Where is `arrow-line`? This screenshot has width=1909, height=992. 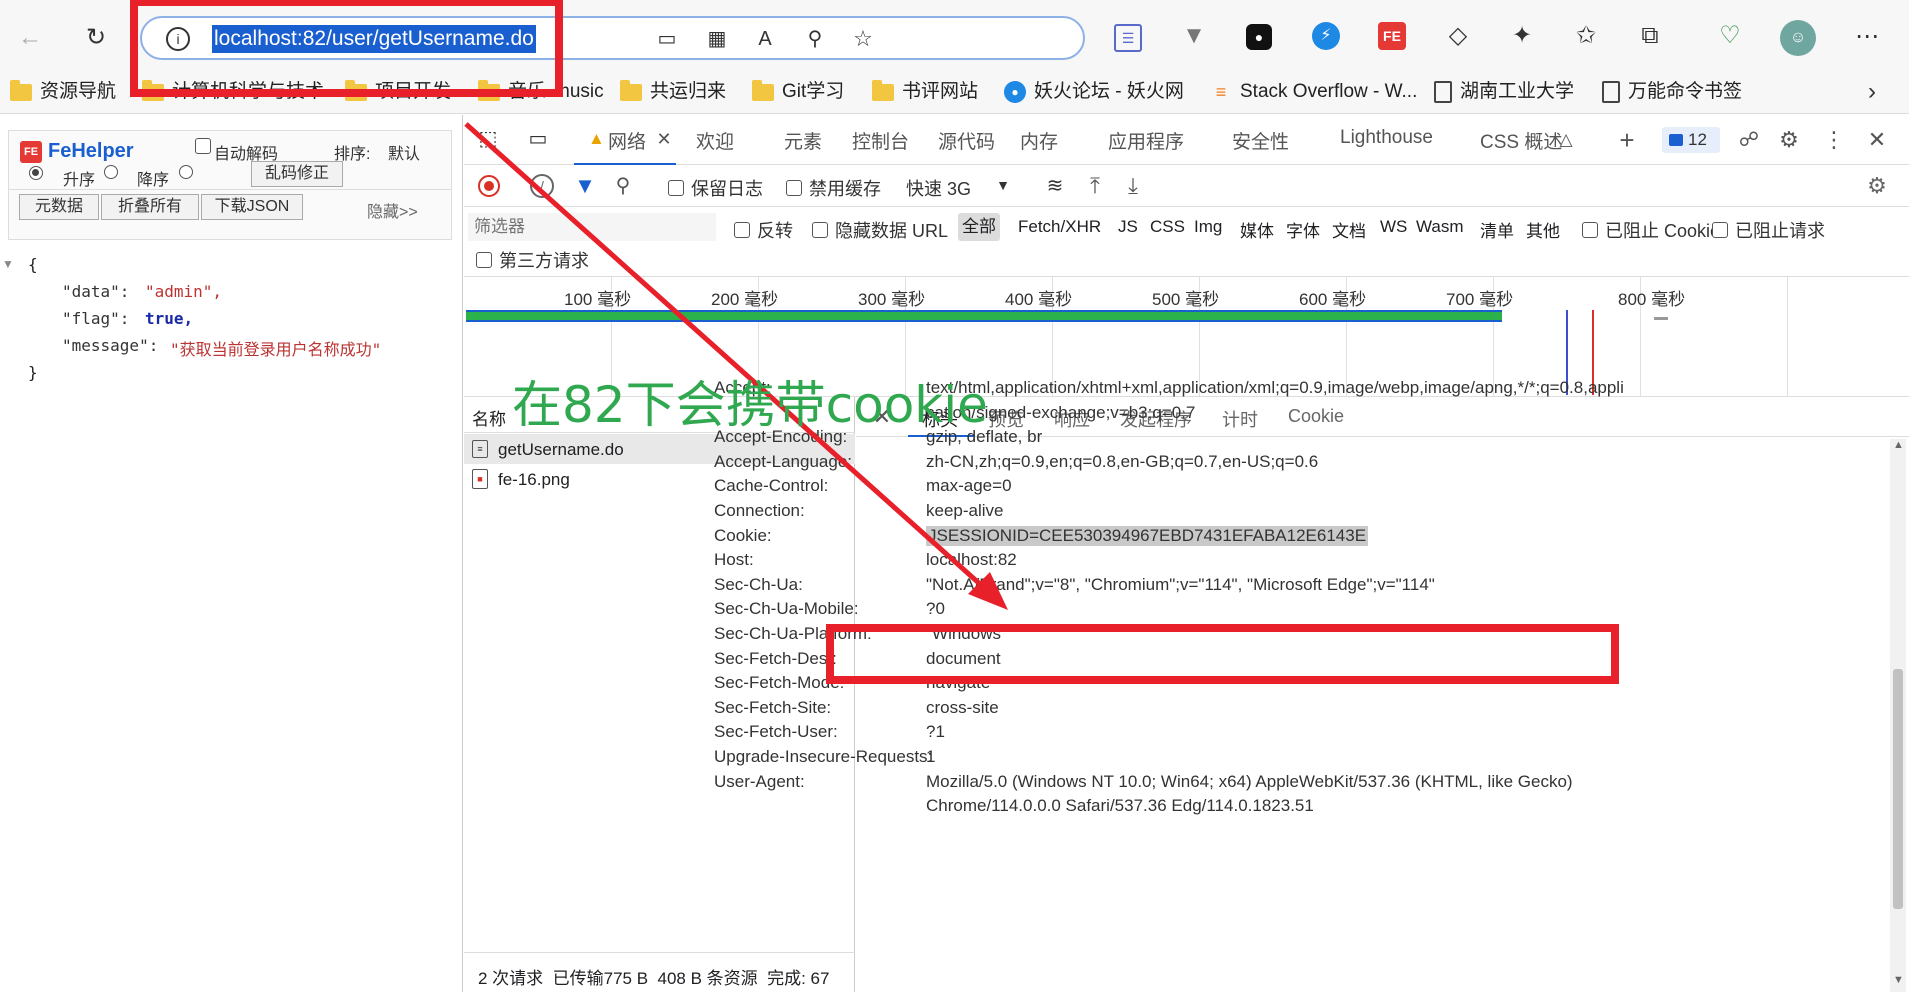
arrow-line is located at coordinates (733, 363).